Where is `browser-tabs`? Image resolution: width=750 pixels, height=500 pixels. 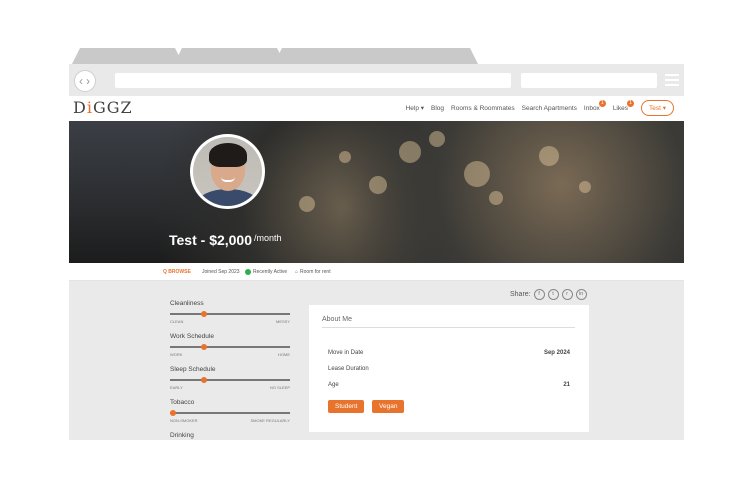 browser-tabs is located at coordinates (377, 56).